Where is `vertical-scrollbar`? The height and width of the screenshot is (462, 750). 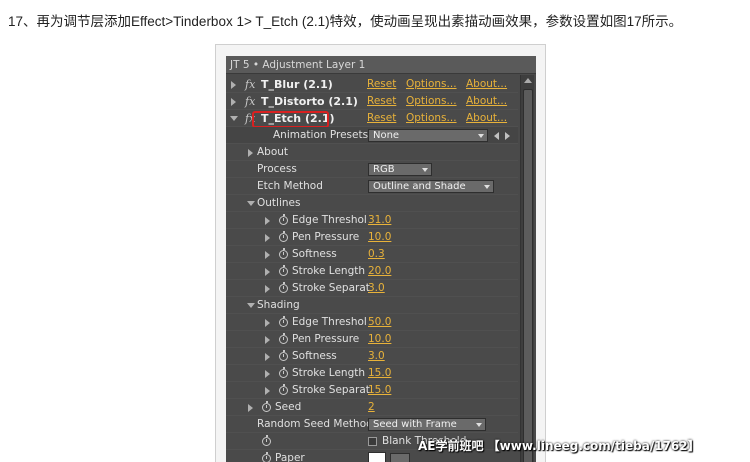
vertical-scrollbar is located at coordinates (527, 268).